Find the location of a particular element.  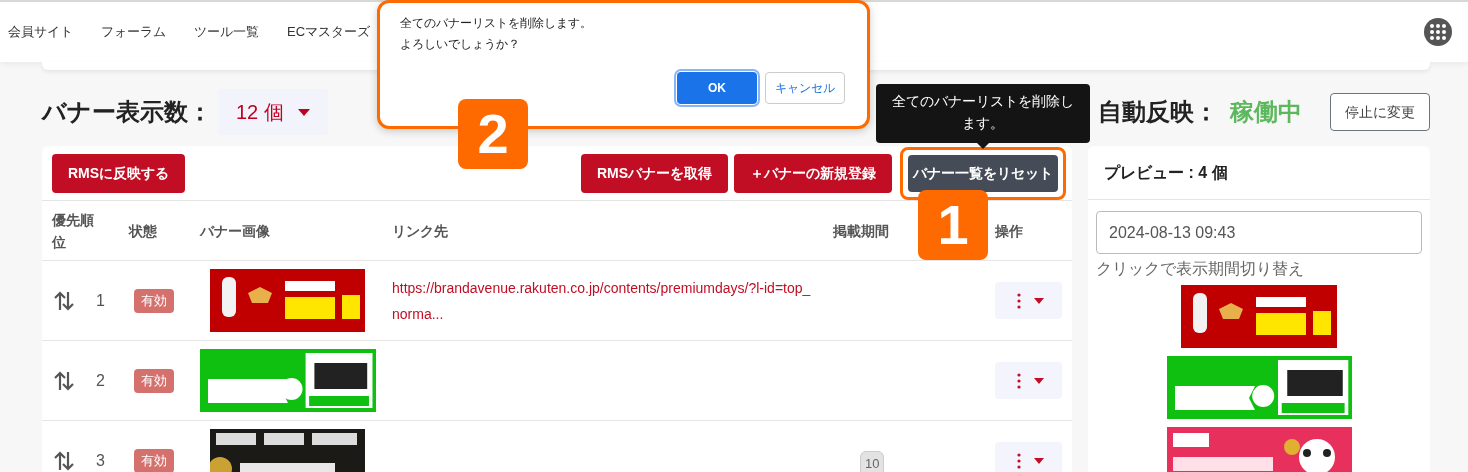

column-header: 操作 is located at coordinates (1009, 231).